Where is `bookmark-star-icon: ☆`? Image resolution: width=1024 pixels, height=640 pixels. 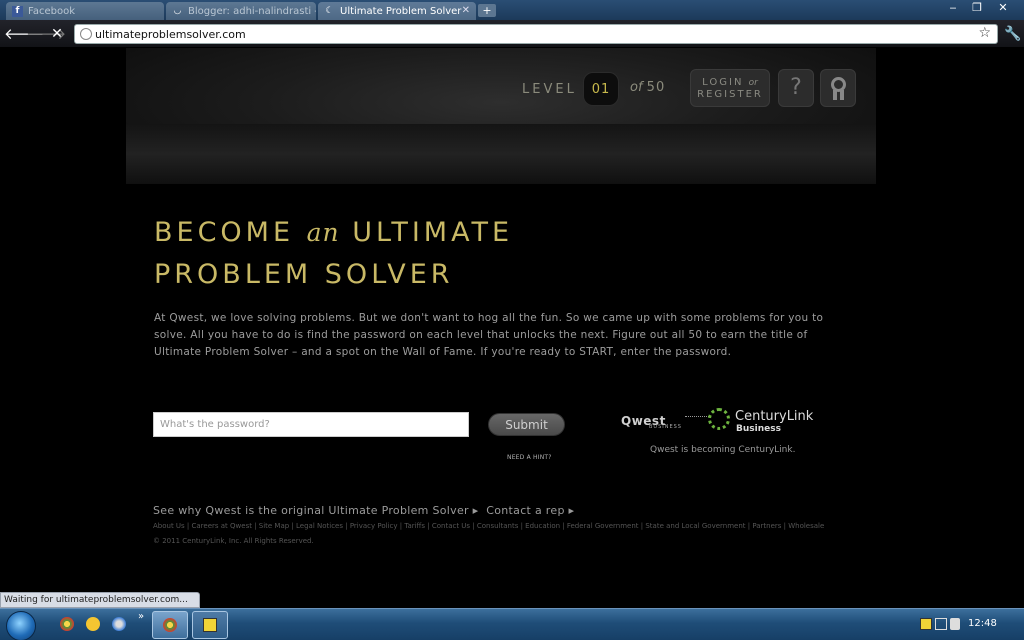 bookmark-star-icon: ☆ is located at coordinates (984, 33).